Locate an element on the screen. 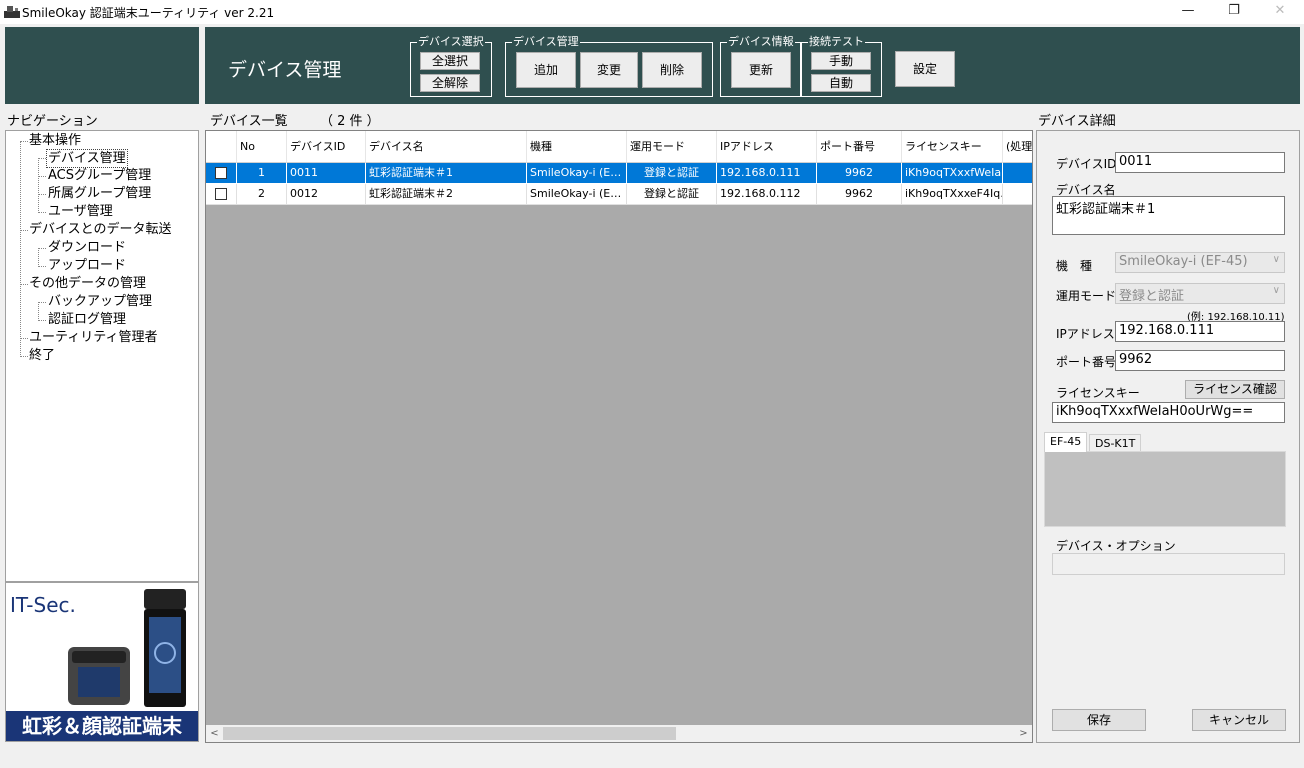 Image resolution: width=1304 pixels, height=768 pixels. scroll-thumb is located at coordinates (449, 733).